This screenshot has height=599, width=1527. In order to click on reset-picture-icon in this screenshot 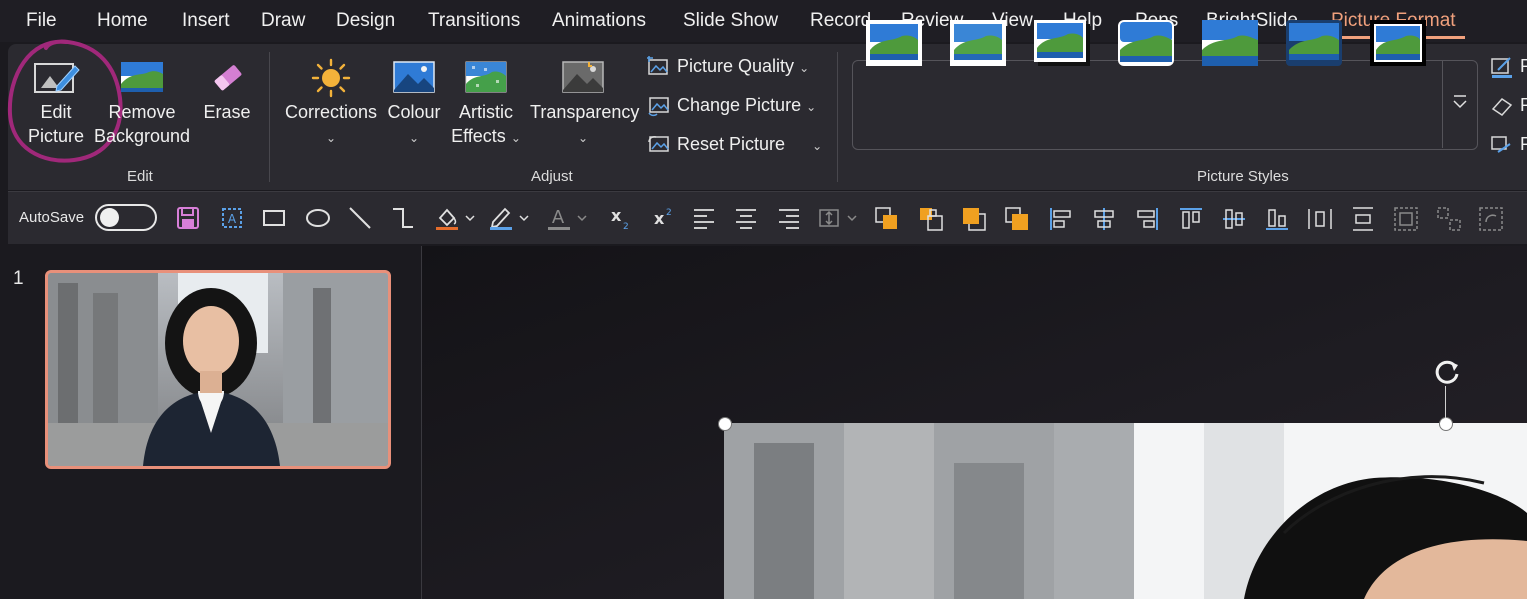, I will do `click(658, 144)`.